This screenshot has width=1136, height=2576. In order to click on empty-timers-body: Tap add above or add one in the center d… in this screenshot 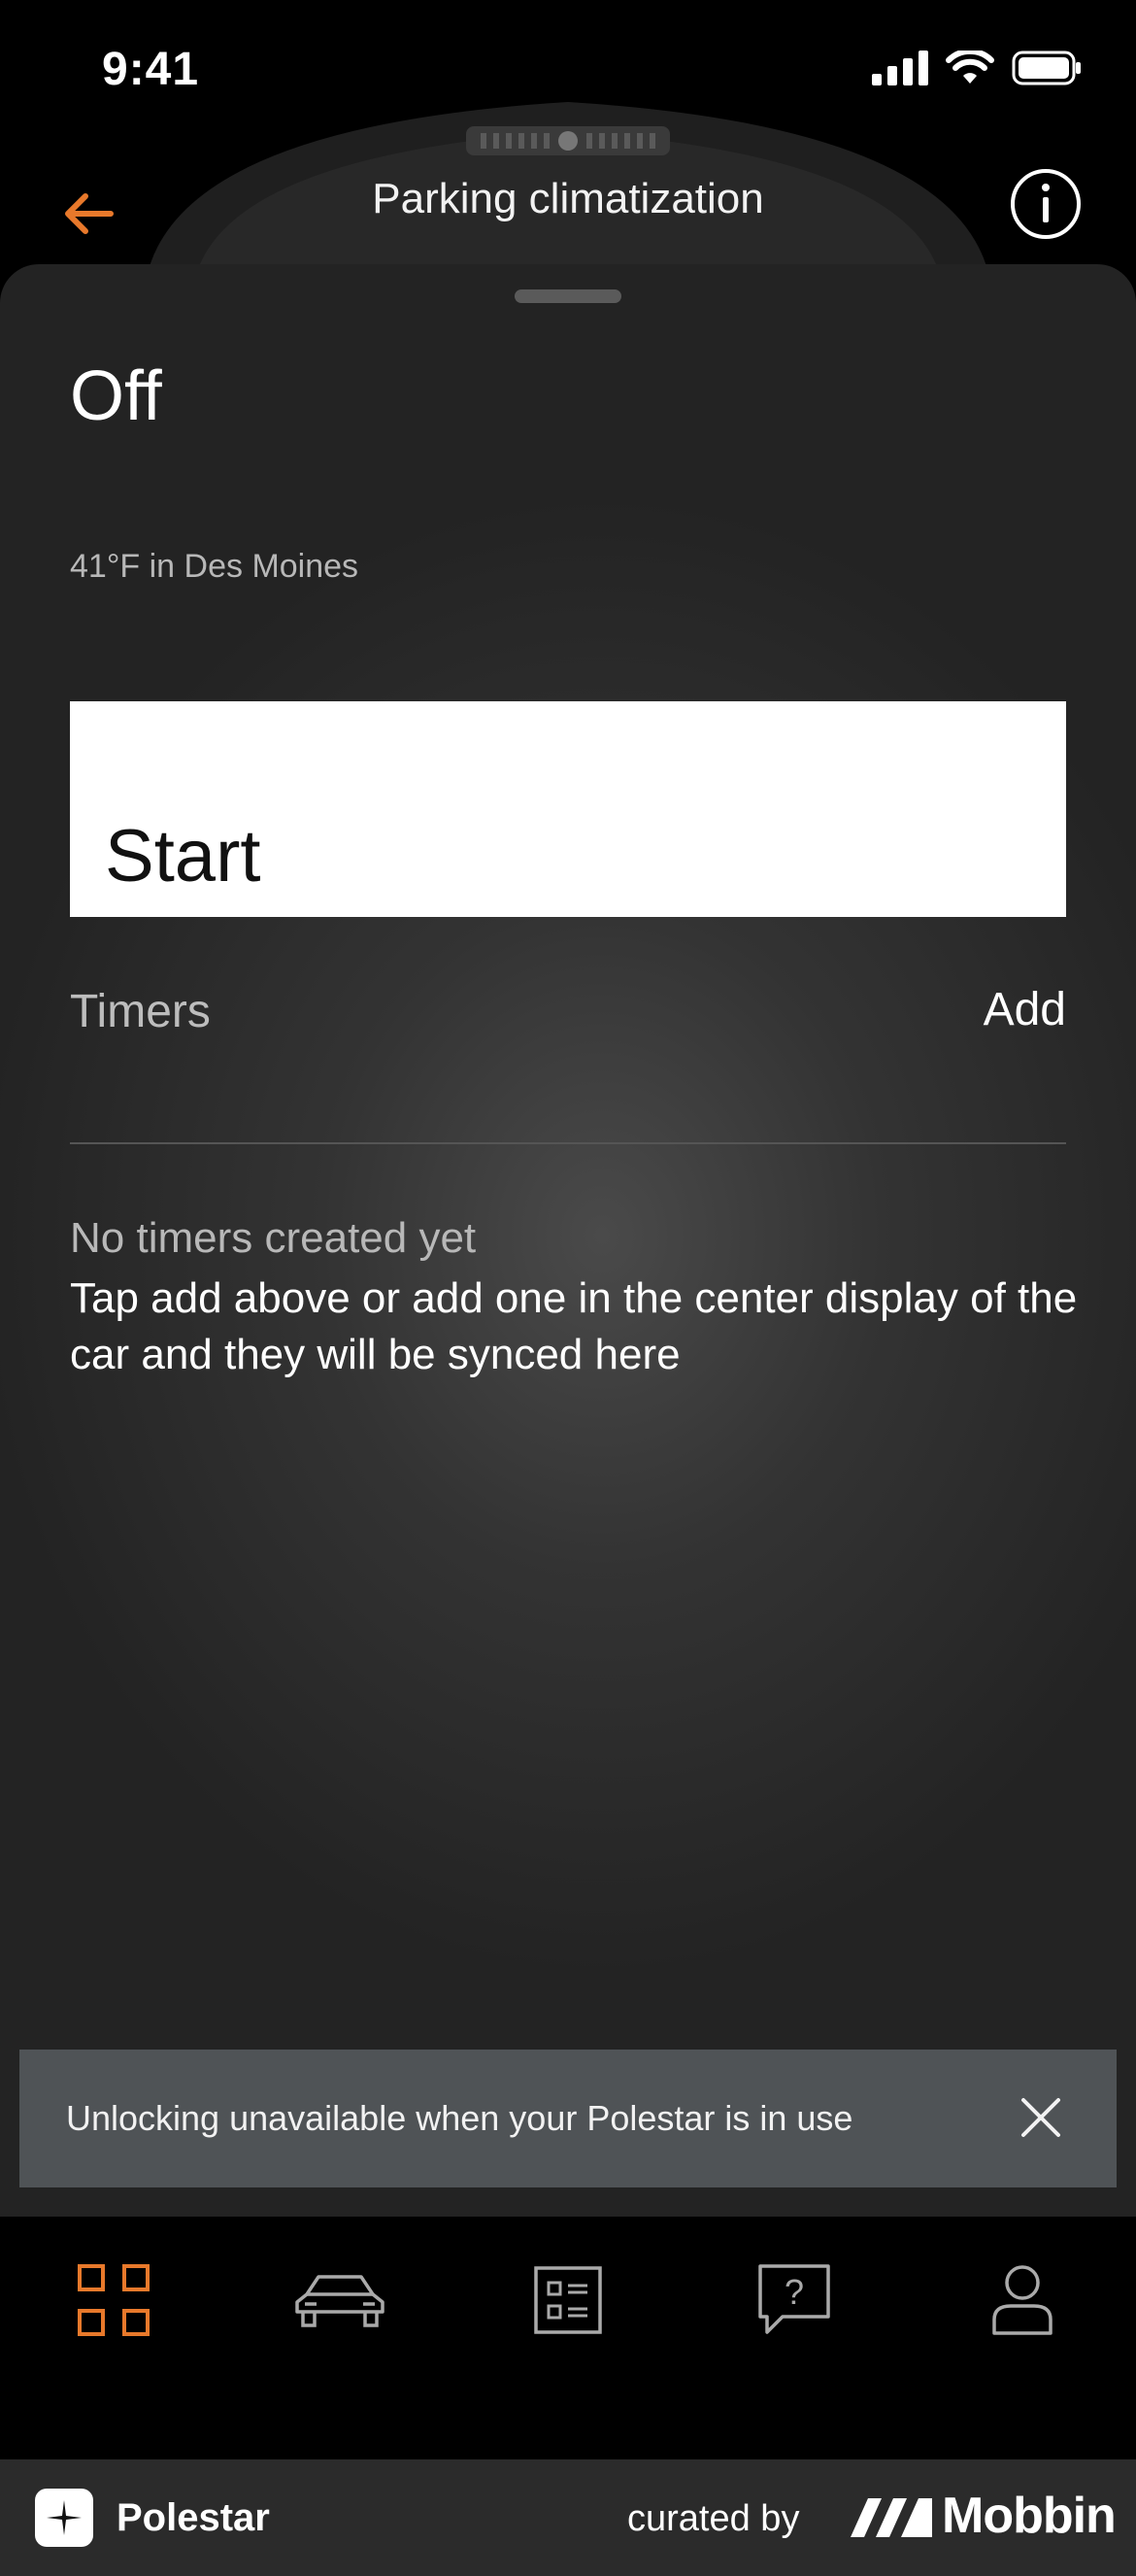, I will do `click(574, 1326)`.